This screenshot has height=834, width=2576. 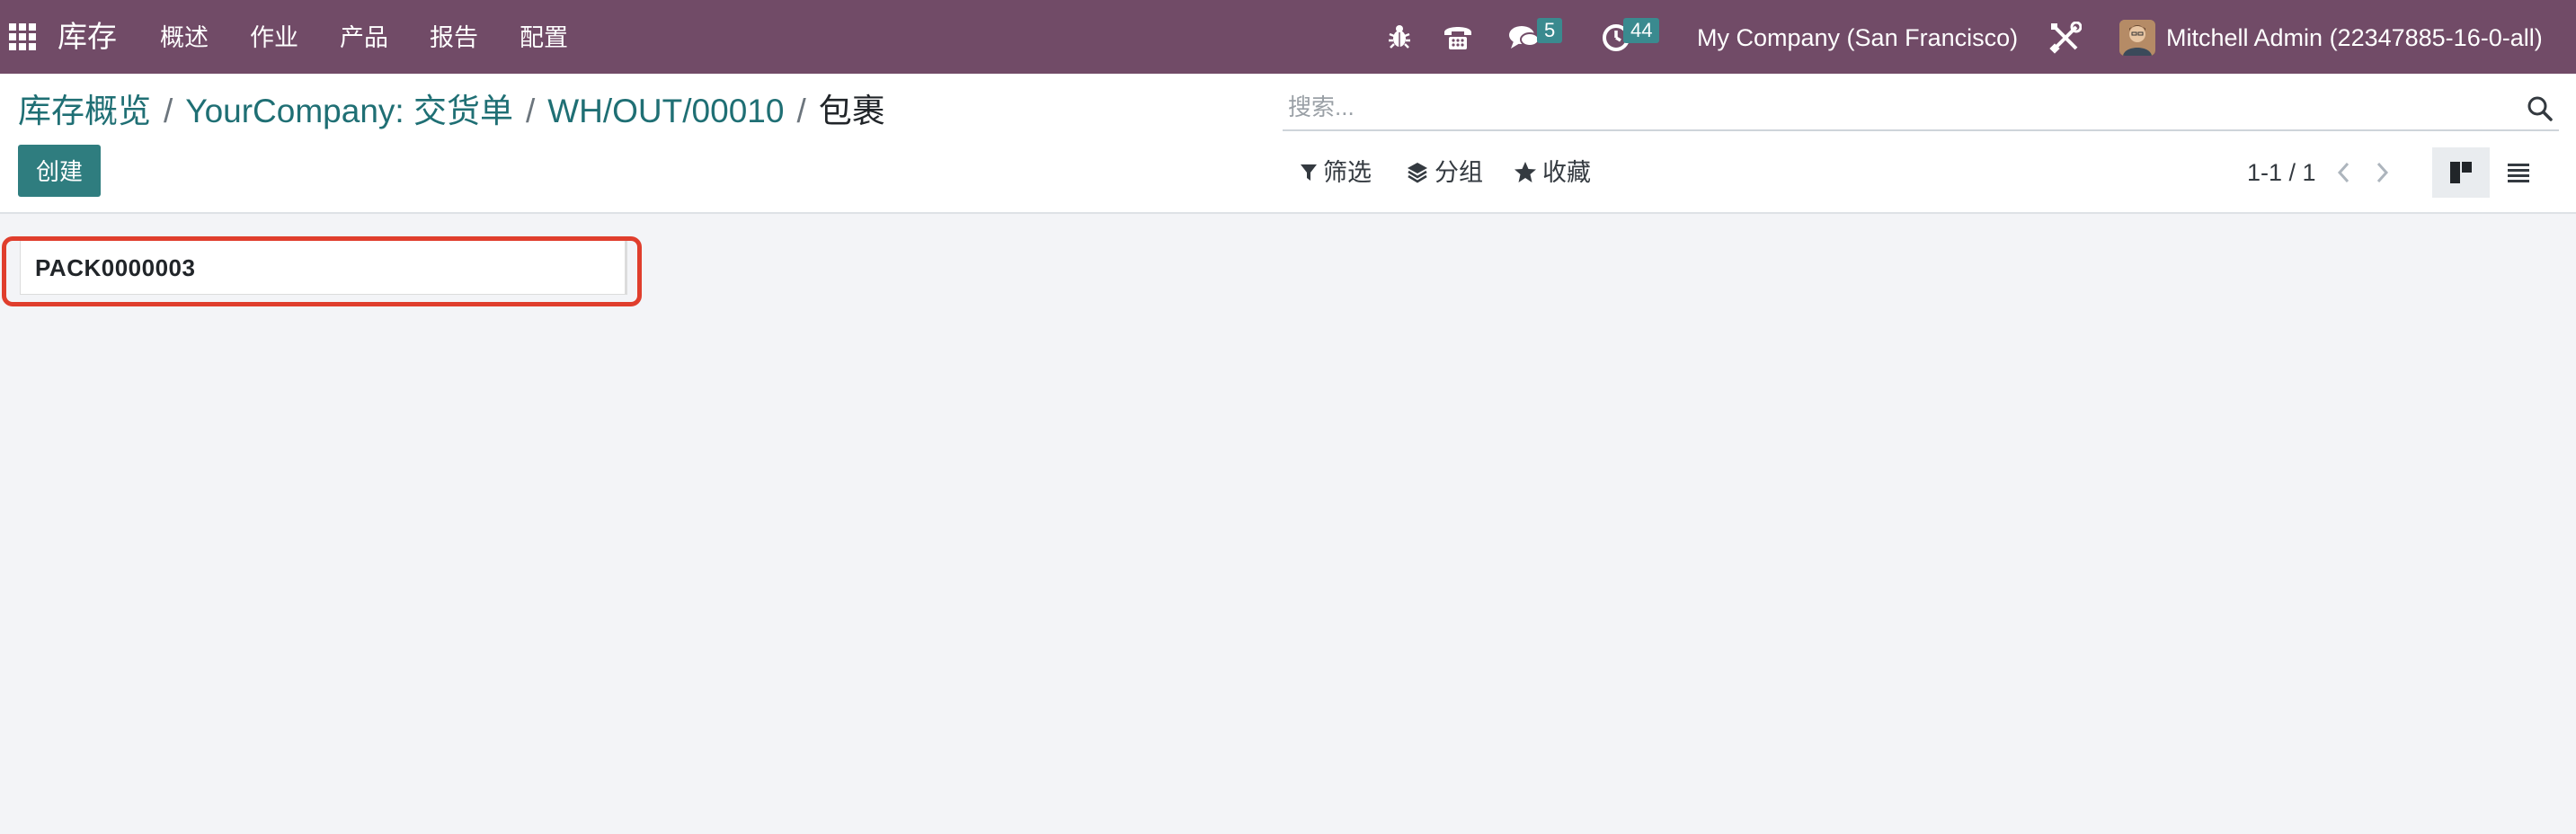 What do you see at coordinates (1641, 30) in the screenshot?
I see `activities-count-badge: 44` at bounding box center [1641, 30].